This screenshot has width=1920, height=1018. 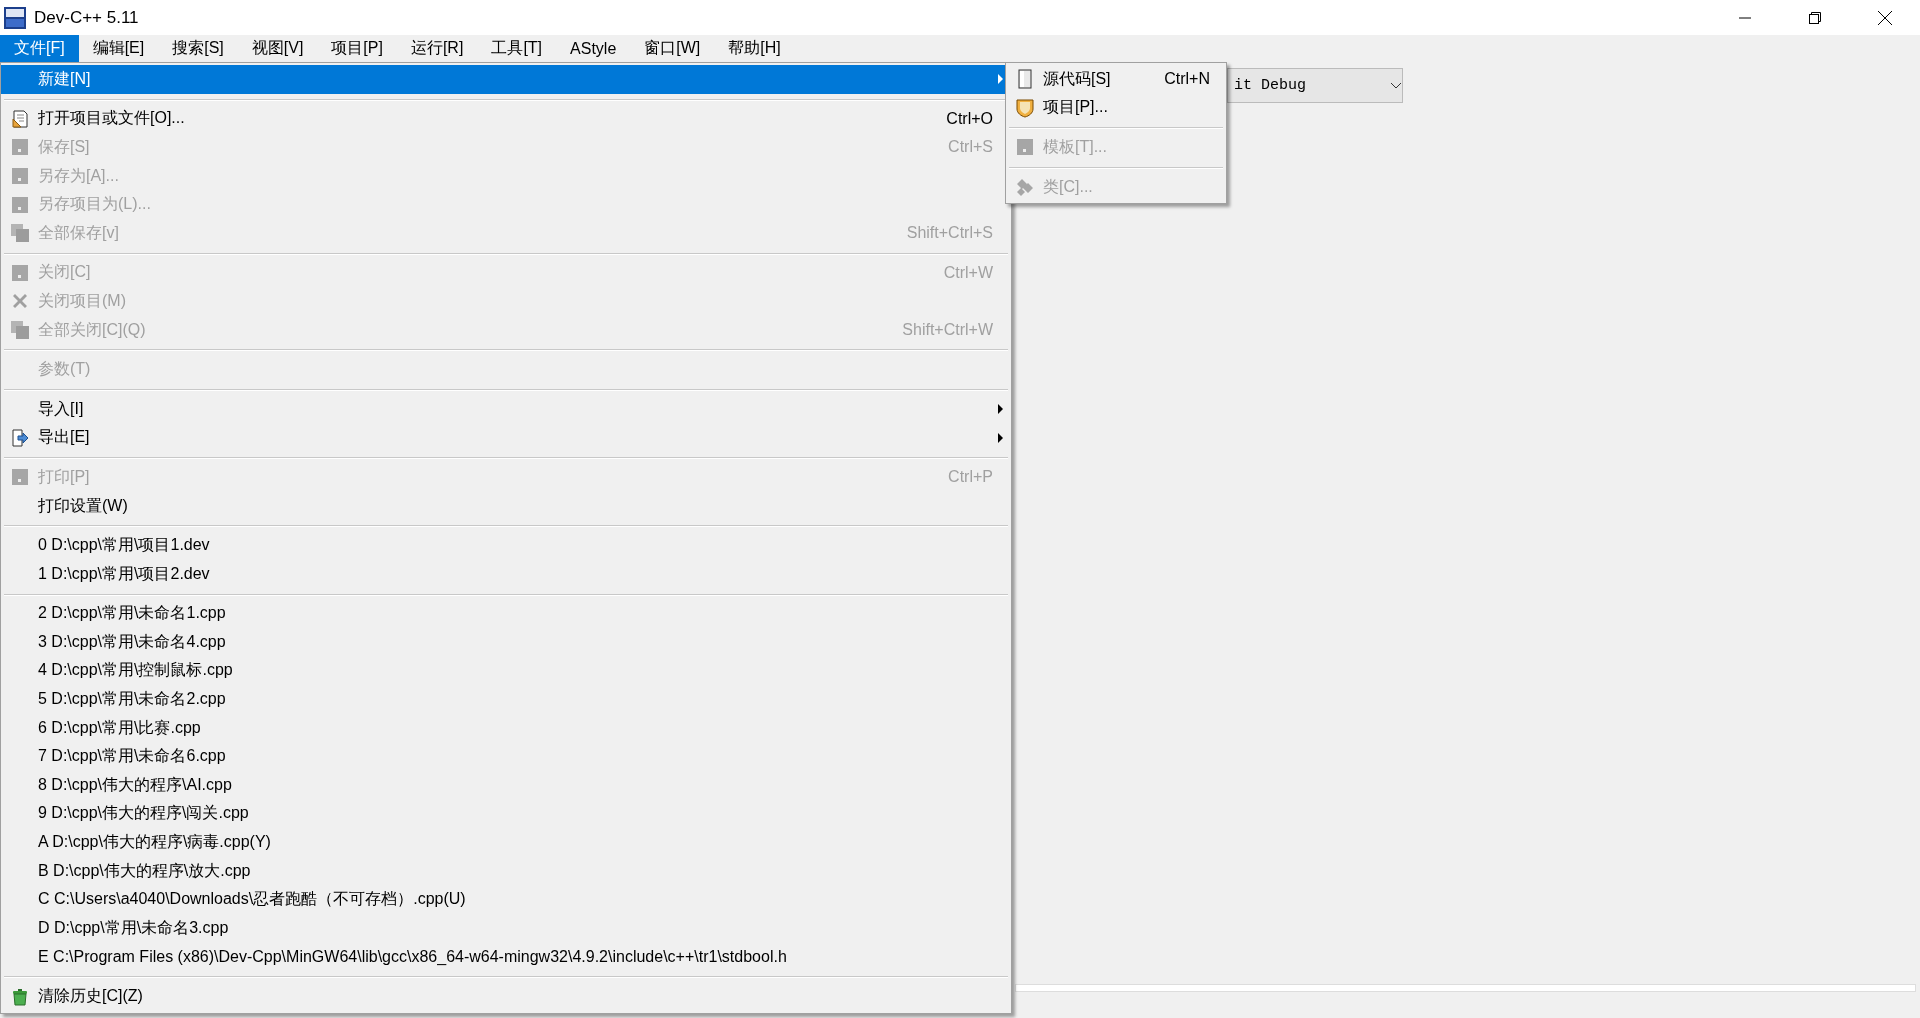 I want to click on menu-item: 8 D:\cpp\伟大的程序\AI.cpp, so click(x=506, y=785).